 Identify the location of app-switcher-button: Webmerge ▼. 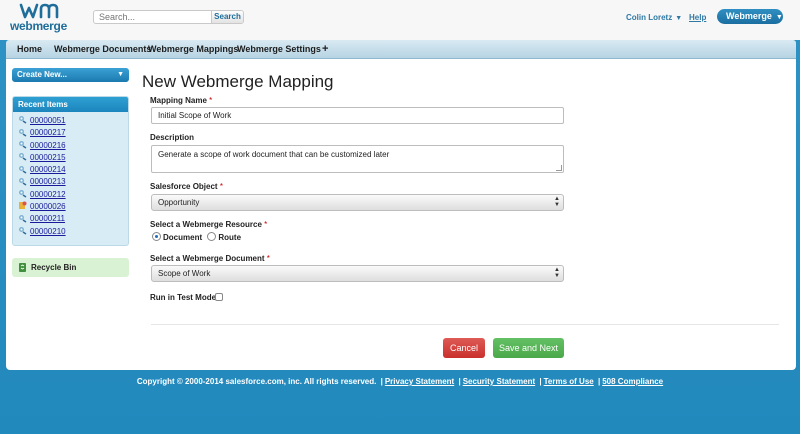
(750, 16).